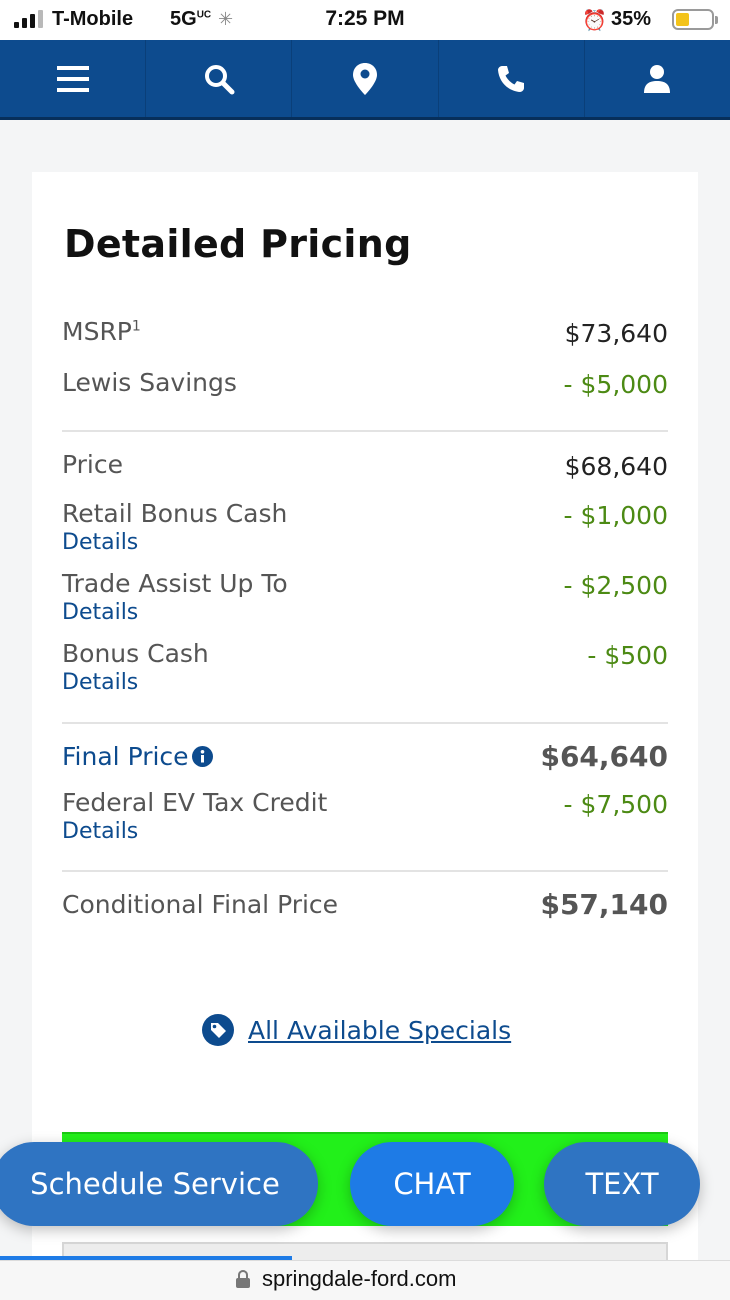 The image size is (730, 1300). I want to click on text-button: TEXT, so click(622, 1184).